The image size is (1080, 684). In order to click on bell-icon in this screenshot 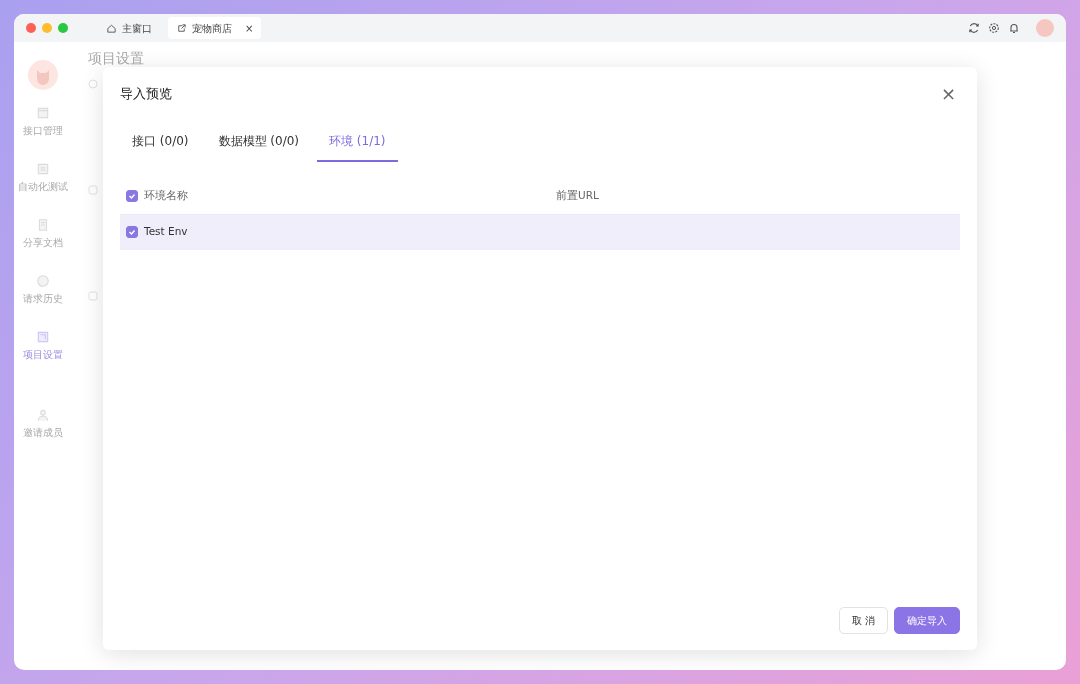, I will do `click(1014, 28)`.